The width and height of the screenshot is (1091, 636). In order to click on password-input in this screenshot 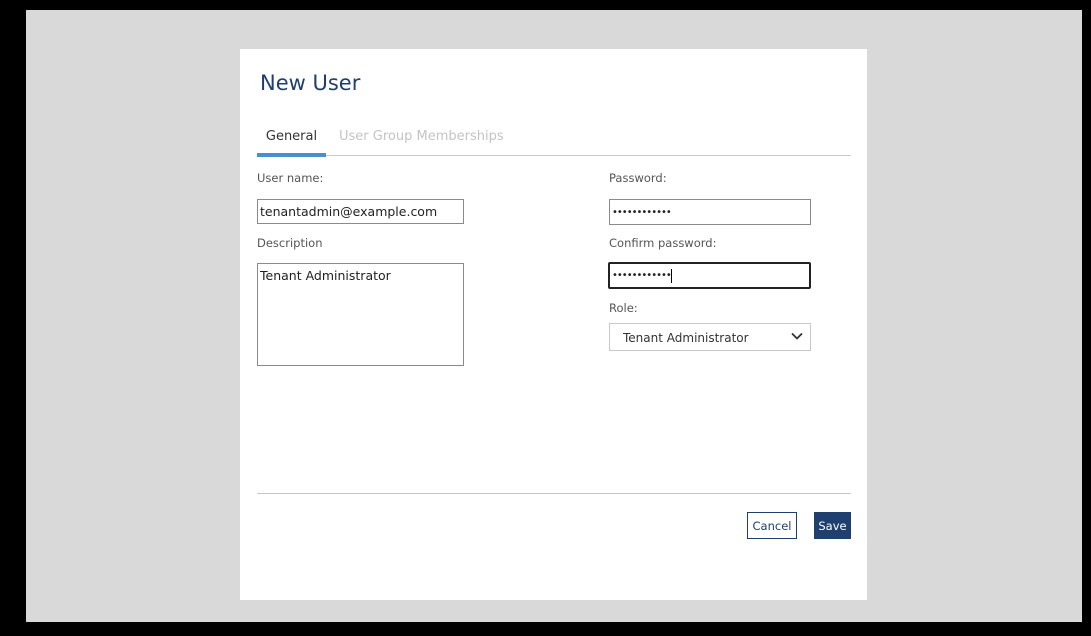, I will do `click(710, 212)`.